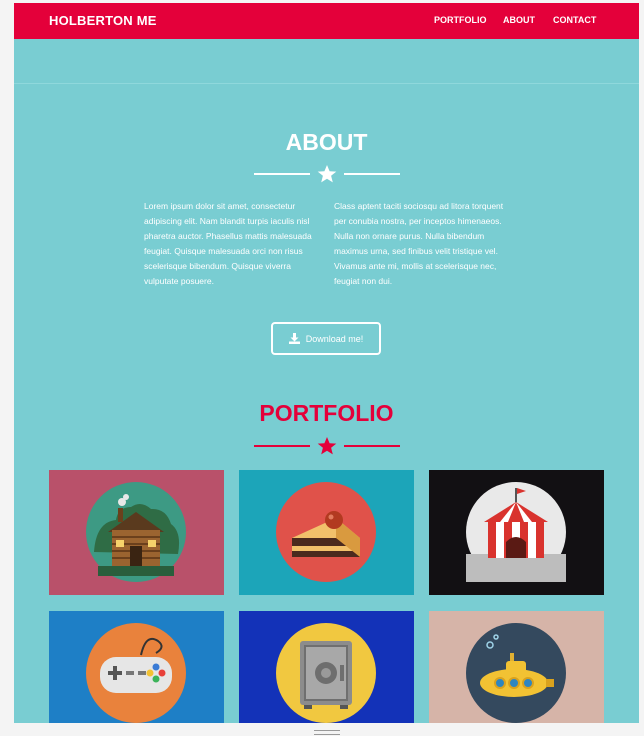 The height and width of the screenshot is (736, 644). What do you see at coordinates (103, 20) in the screenshot?
I see `brand-logo: HOLBERTON ME` at bounding box center [103, 20].